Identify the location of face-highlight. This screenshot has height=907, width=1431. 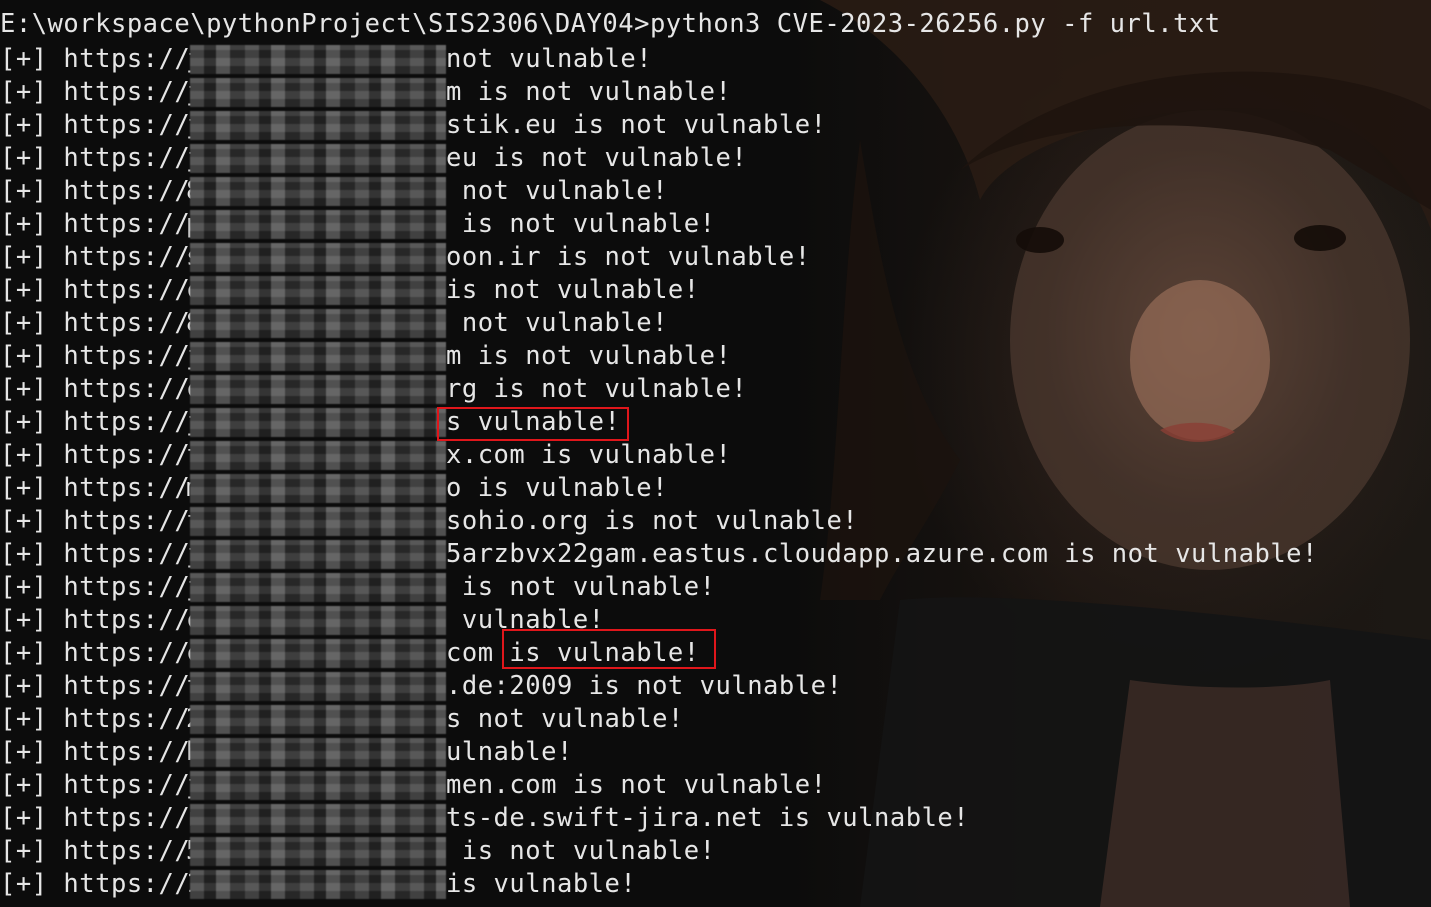
(1200, 360).